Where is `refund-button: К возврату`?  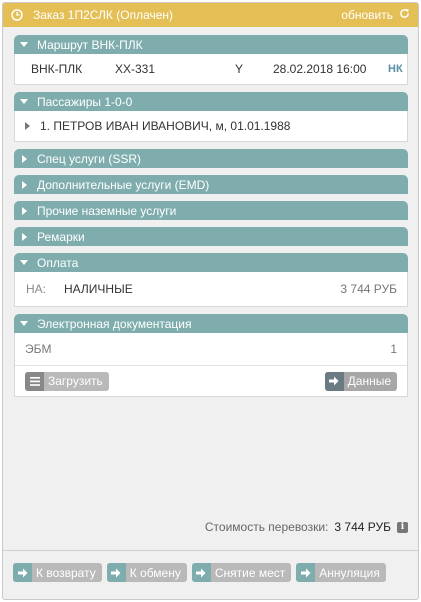
refund-button: К возврату is located at coordinates (57, 572).